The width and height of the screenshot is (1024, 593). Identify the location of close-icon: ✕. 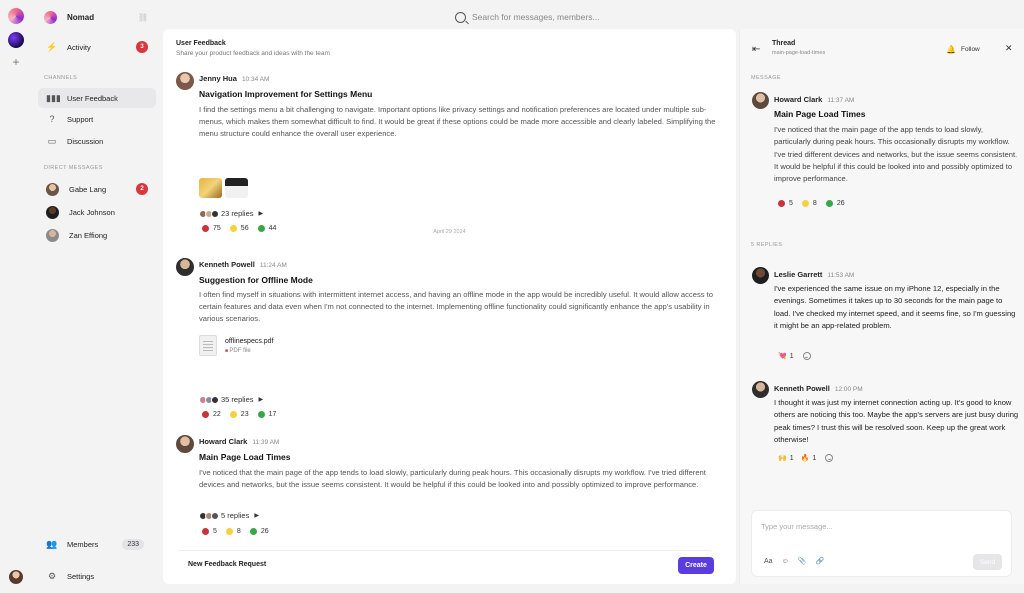
(1009, 48).